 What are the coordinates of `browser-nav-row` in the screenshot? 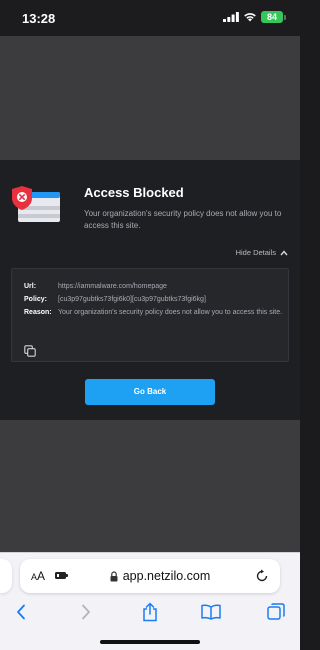 It's located at (150, 613).